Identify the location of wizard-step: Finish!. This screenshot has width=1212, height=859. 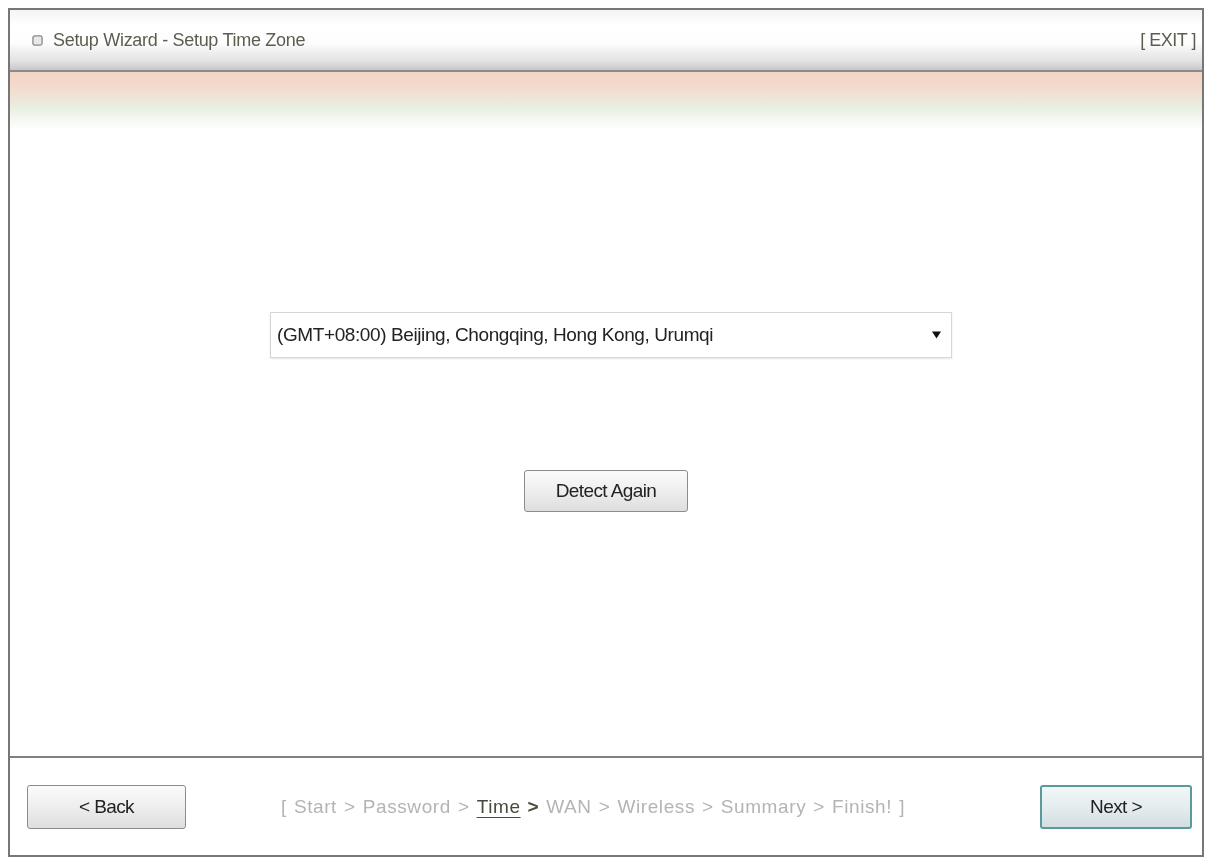
(862, 806).